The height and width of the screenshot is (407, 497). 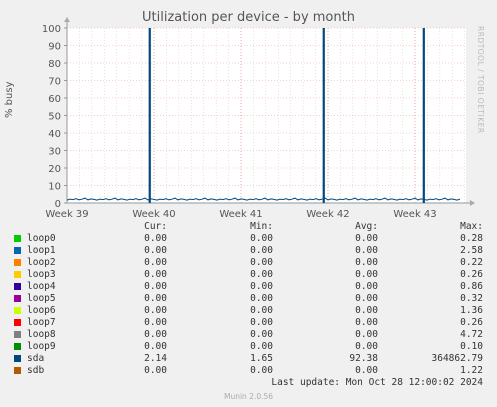 What do you see at coordinates (54, 47) in the screenshot?
I see `y-tick-label: 90` at bounding box center [54, 47].